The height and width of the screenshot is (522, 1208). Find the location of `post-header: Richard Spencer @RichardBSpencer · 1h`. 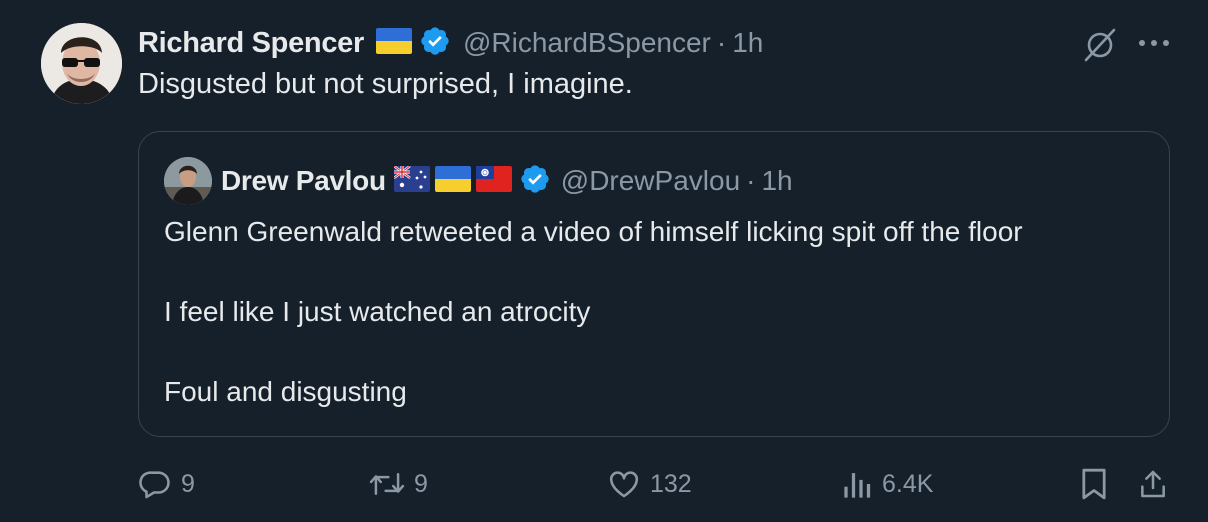

post-header: Richard Spencer @RichardBSpencer · 1h is located at coordinates (450, 43).